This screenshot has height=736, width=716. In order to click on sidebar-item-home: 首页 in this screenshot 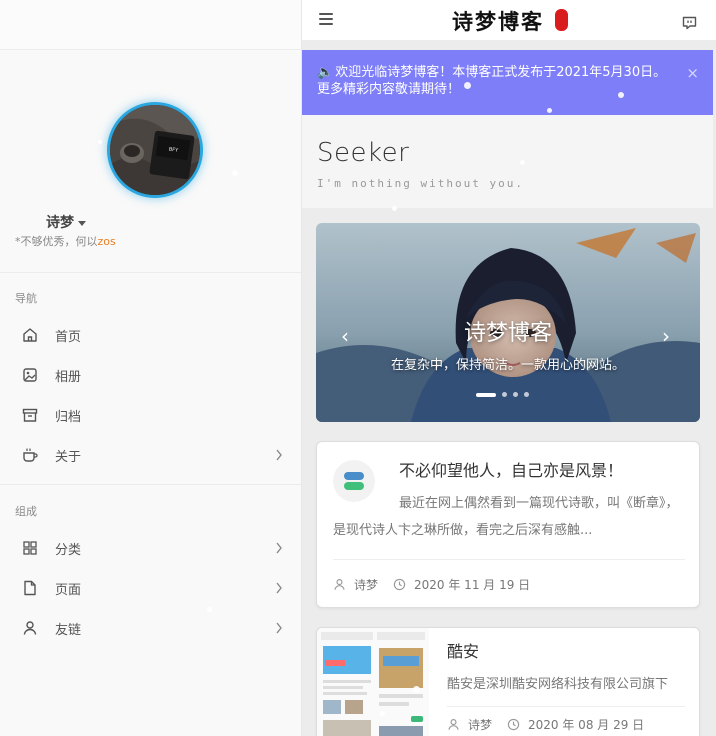, I will do `click(151, 335)`.